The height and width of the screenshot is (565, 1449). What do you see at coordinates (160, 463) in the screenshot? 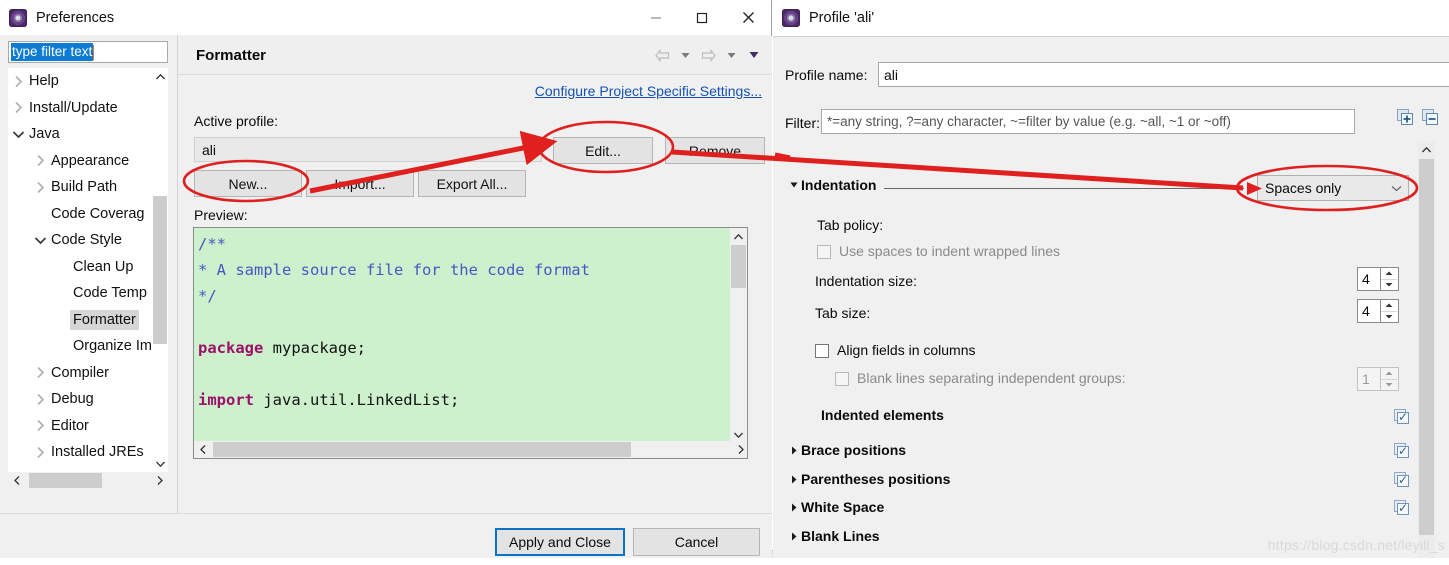
I see `scroll-down-icon` at bounding box center [160, 463].